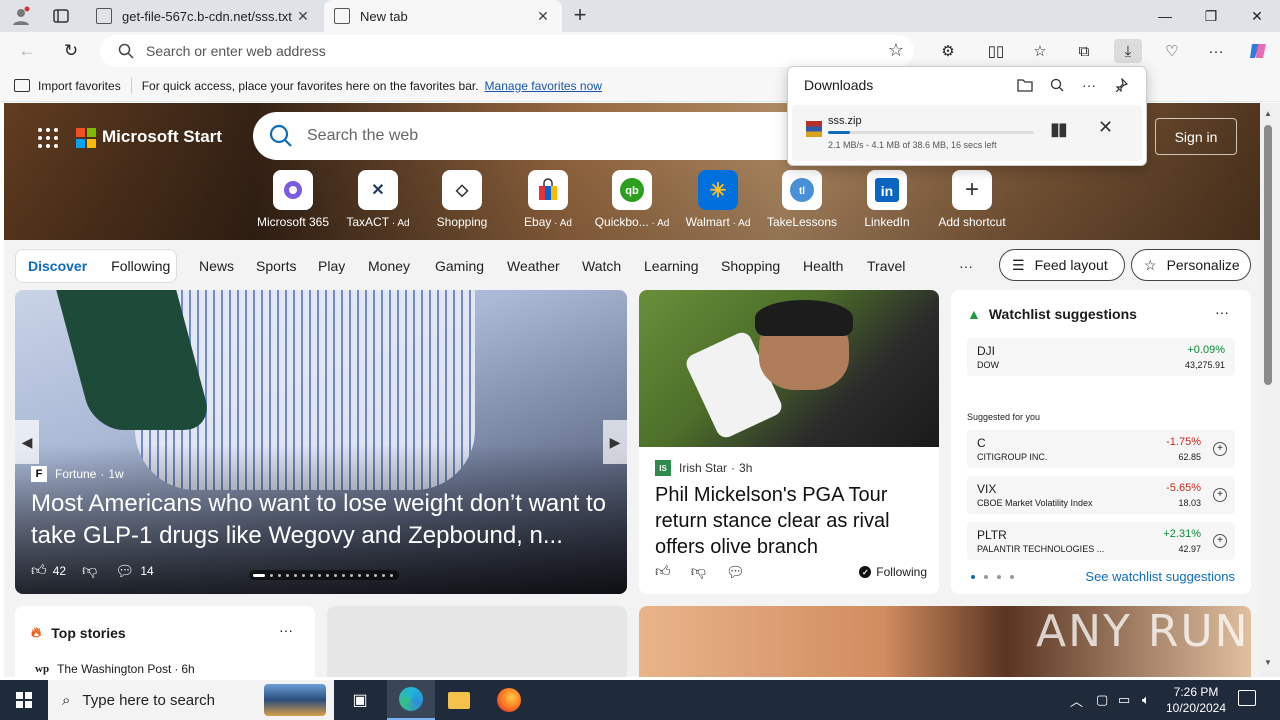  I want to click on restore-icon: ❐, so click(1211, 16).